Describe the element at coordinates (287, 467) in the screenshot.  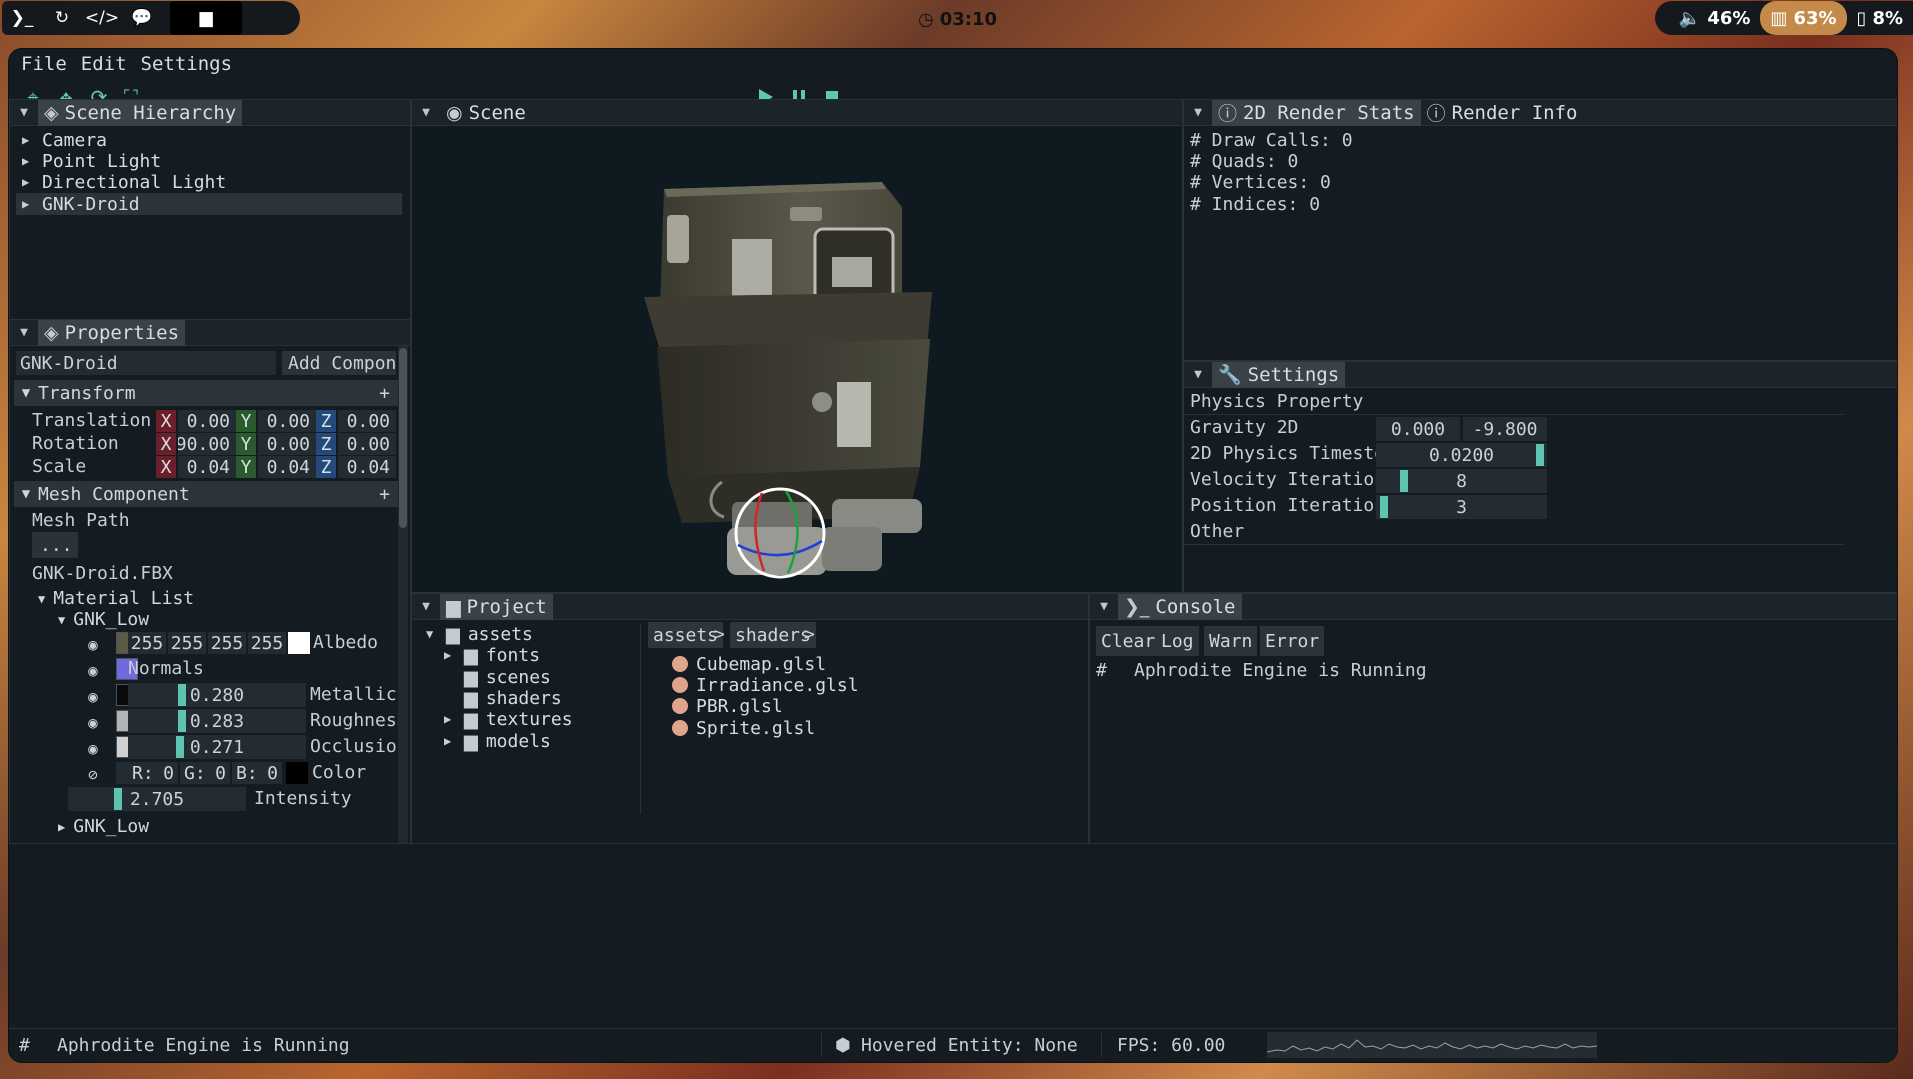
I see `scale-y-field: 0.04` at that location.